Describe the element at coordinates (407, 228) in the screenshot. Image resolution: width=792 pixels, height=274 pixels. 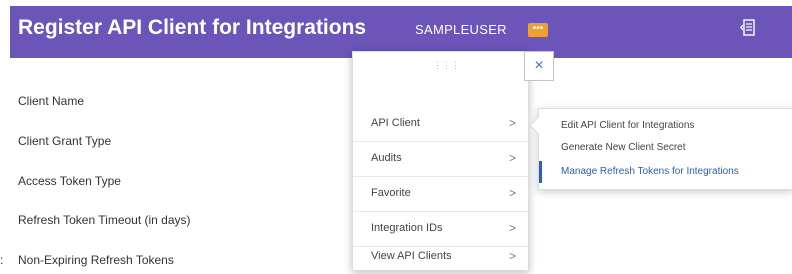
I see `menu-item-label: Integration IDs` at that location.